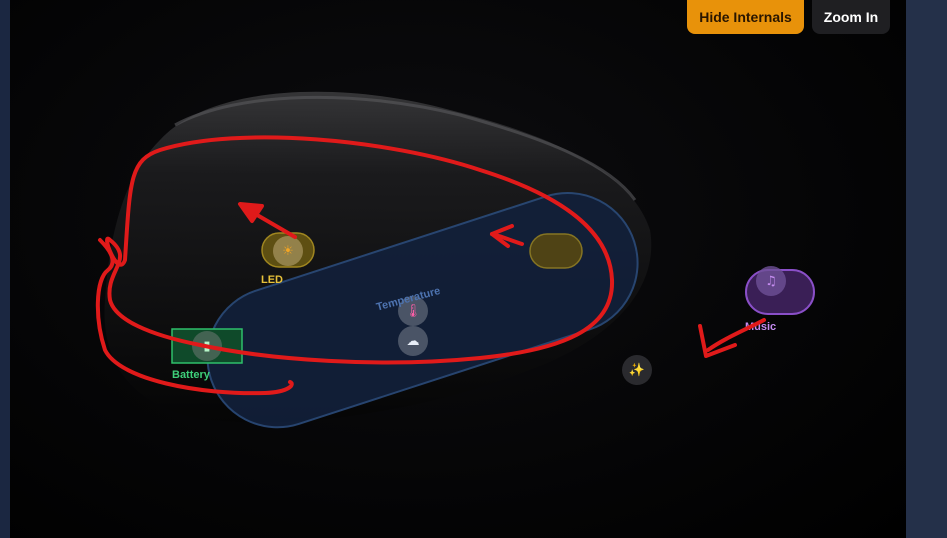  Describe the element at coordinates (637, 370) in the screenshot. I see `sparkle-icon: ✨` at that location.